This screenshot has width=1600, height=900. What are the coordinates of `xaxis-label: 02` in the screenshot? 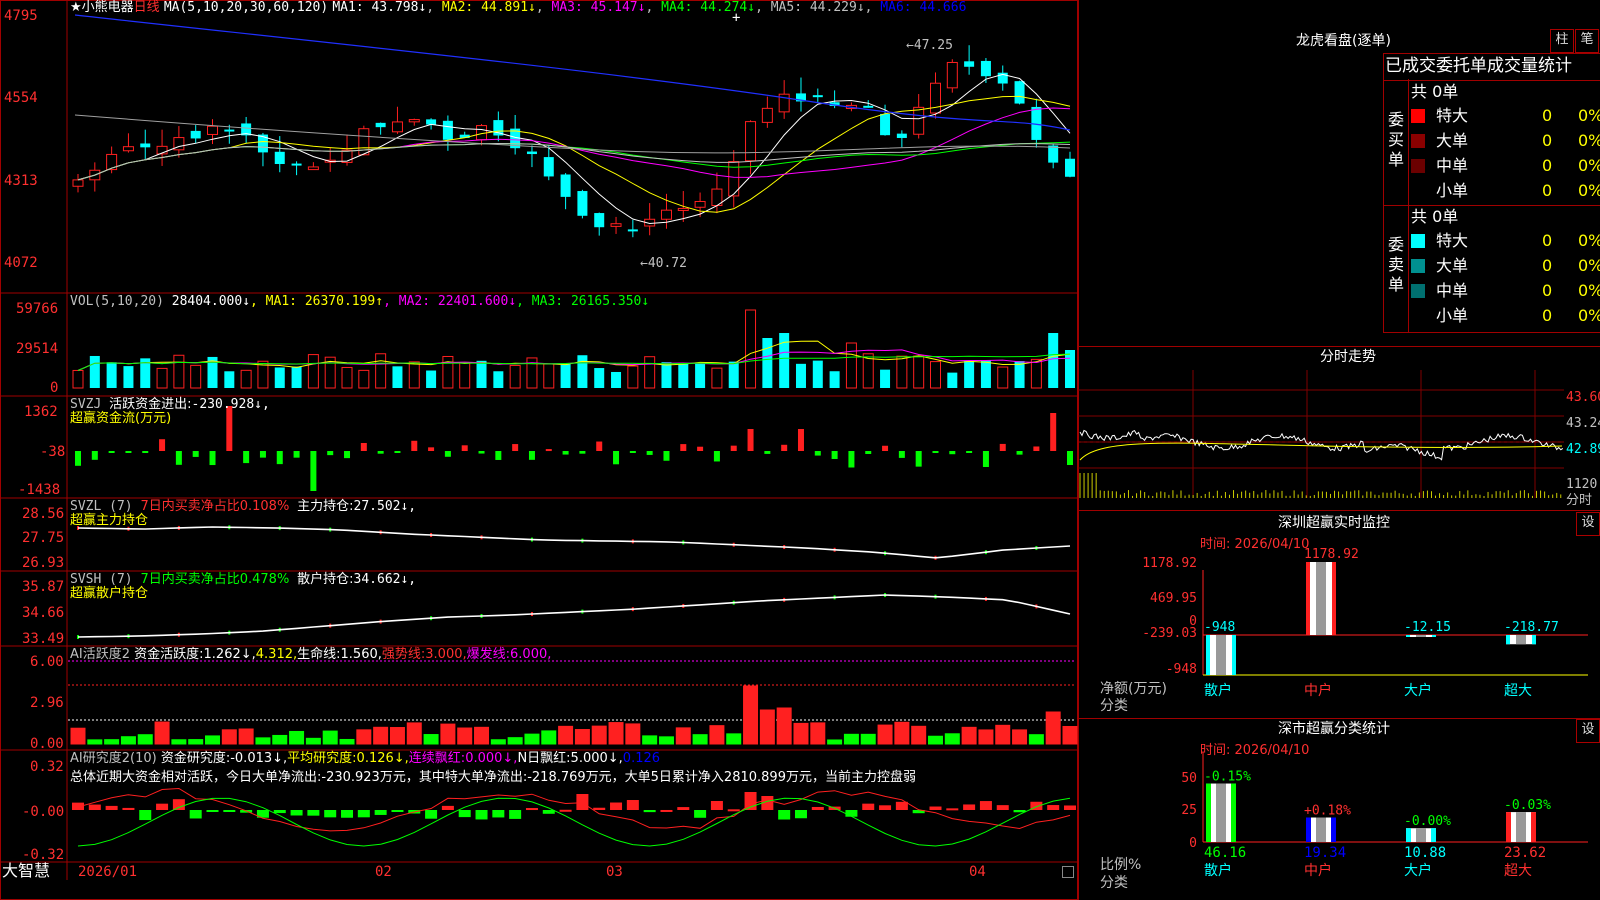 It's located at (383, 872).